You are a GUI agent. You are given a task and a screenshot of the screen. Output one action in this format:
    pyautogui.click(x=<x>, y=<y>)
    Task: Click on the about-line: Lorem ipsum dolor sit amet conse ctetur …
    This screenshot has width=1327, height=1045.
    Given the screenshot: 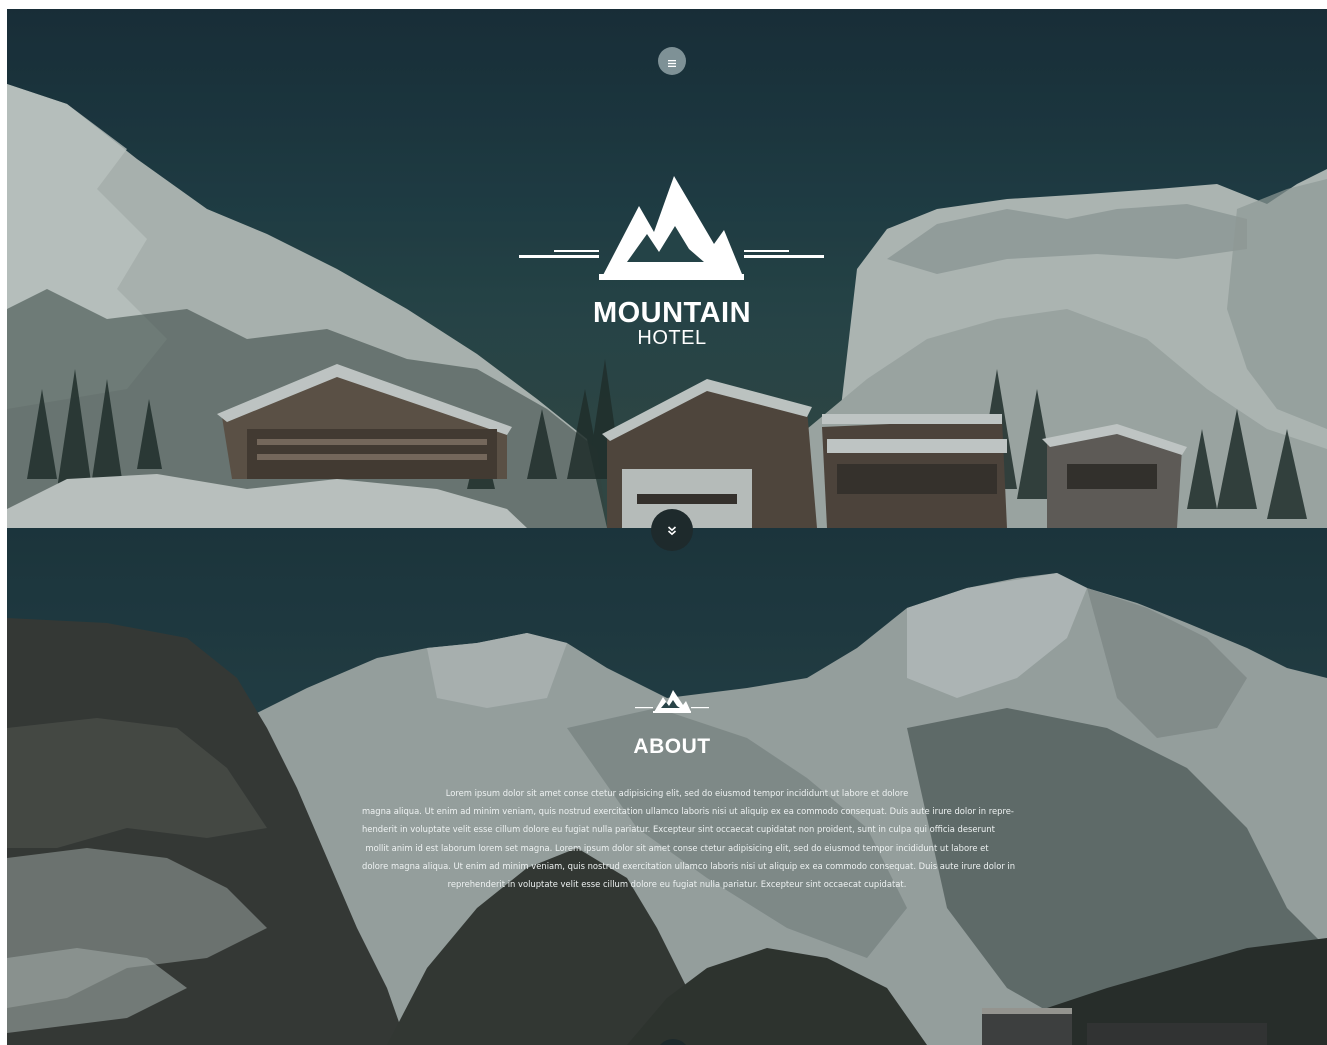 What is the action you would take?
    pyautogui.click(x=677, y=793)
    